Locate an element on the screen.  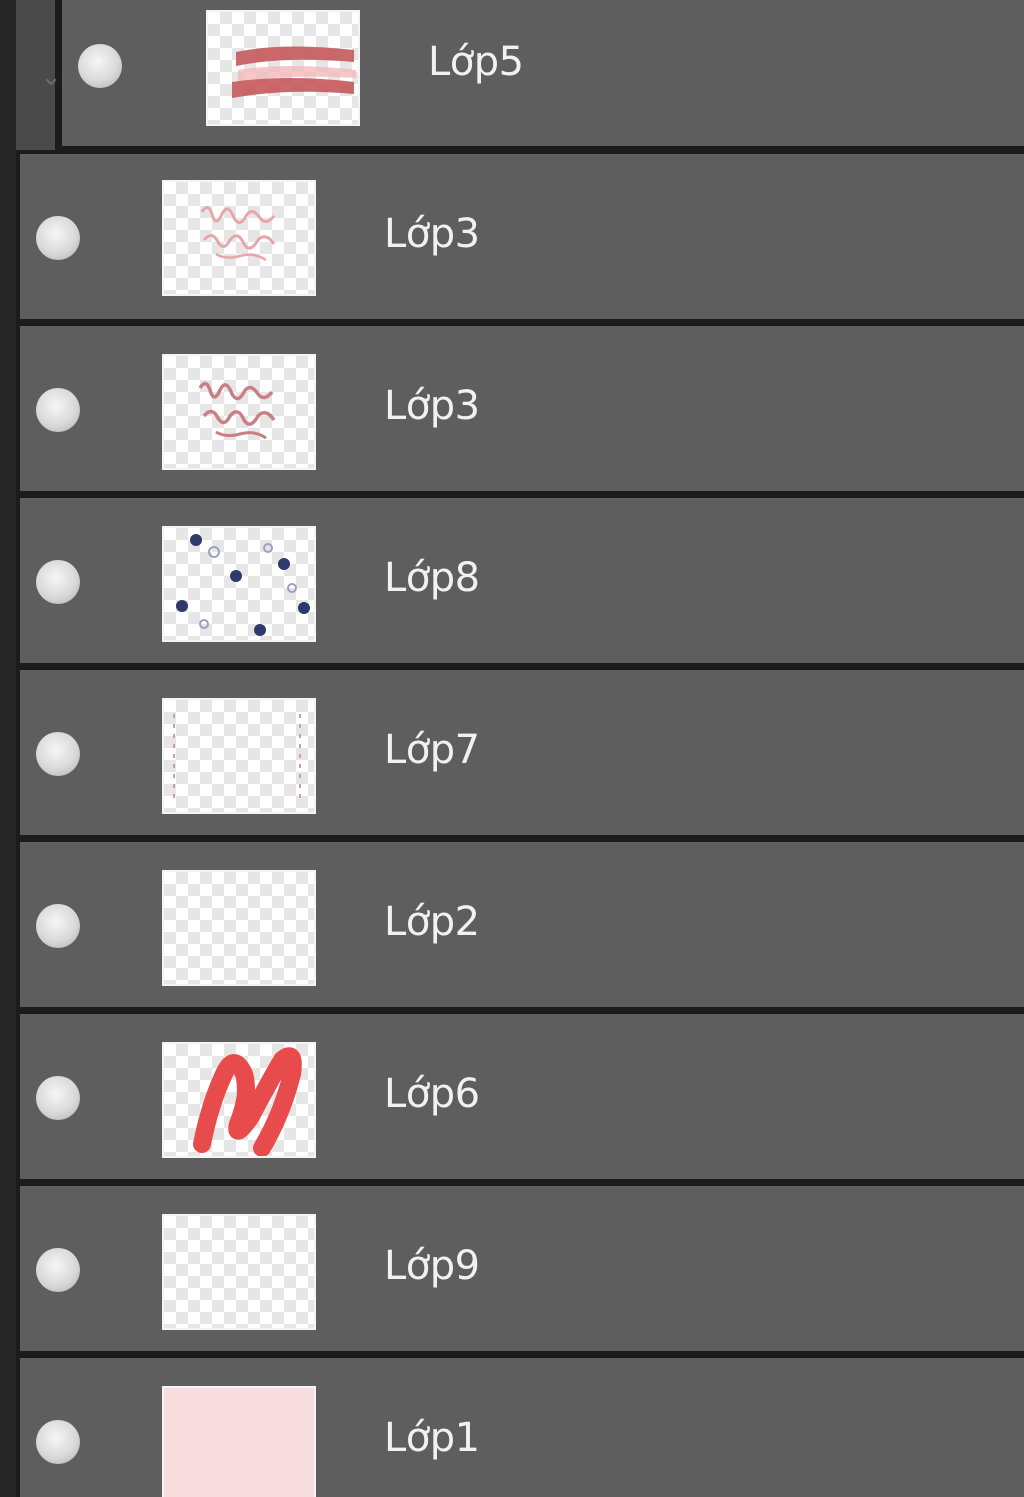
navy-dots-thumbnail is located at coordinates (243, 585).